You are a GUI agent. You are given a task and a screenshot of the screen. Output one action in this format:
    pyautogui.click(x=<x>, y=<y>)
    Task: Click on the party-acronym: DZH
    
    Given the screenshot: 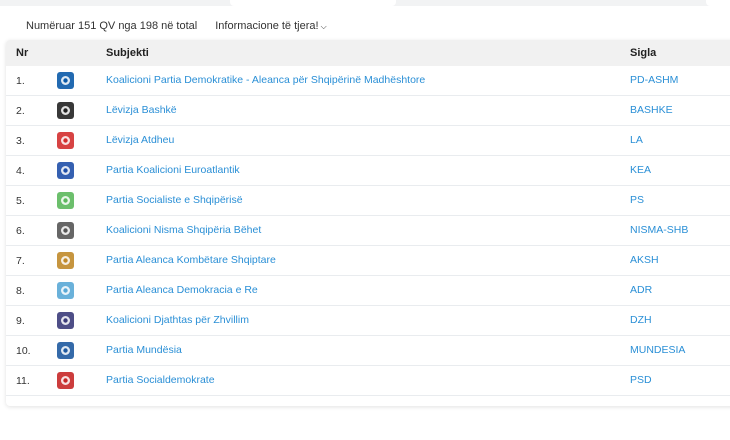 What is the action you would take?
    pyautogui.click(x=641, y=320)
    